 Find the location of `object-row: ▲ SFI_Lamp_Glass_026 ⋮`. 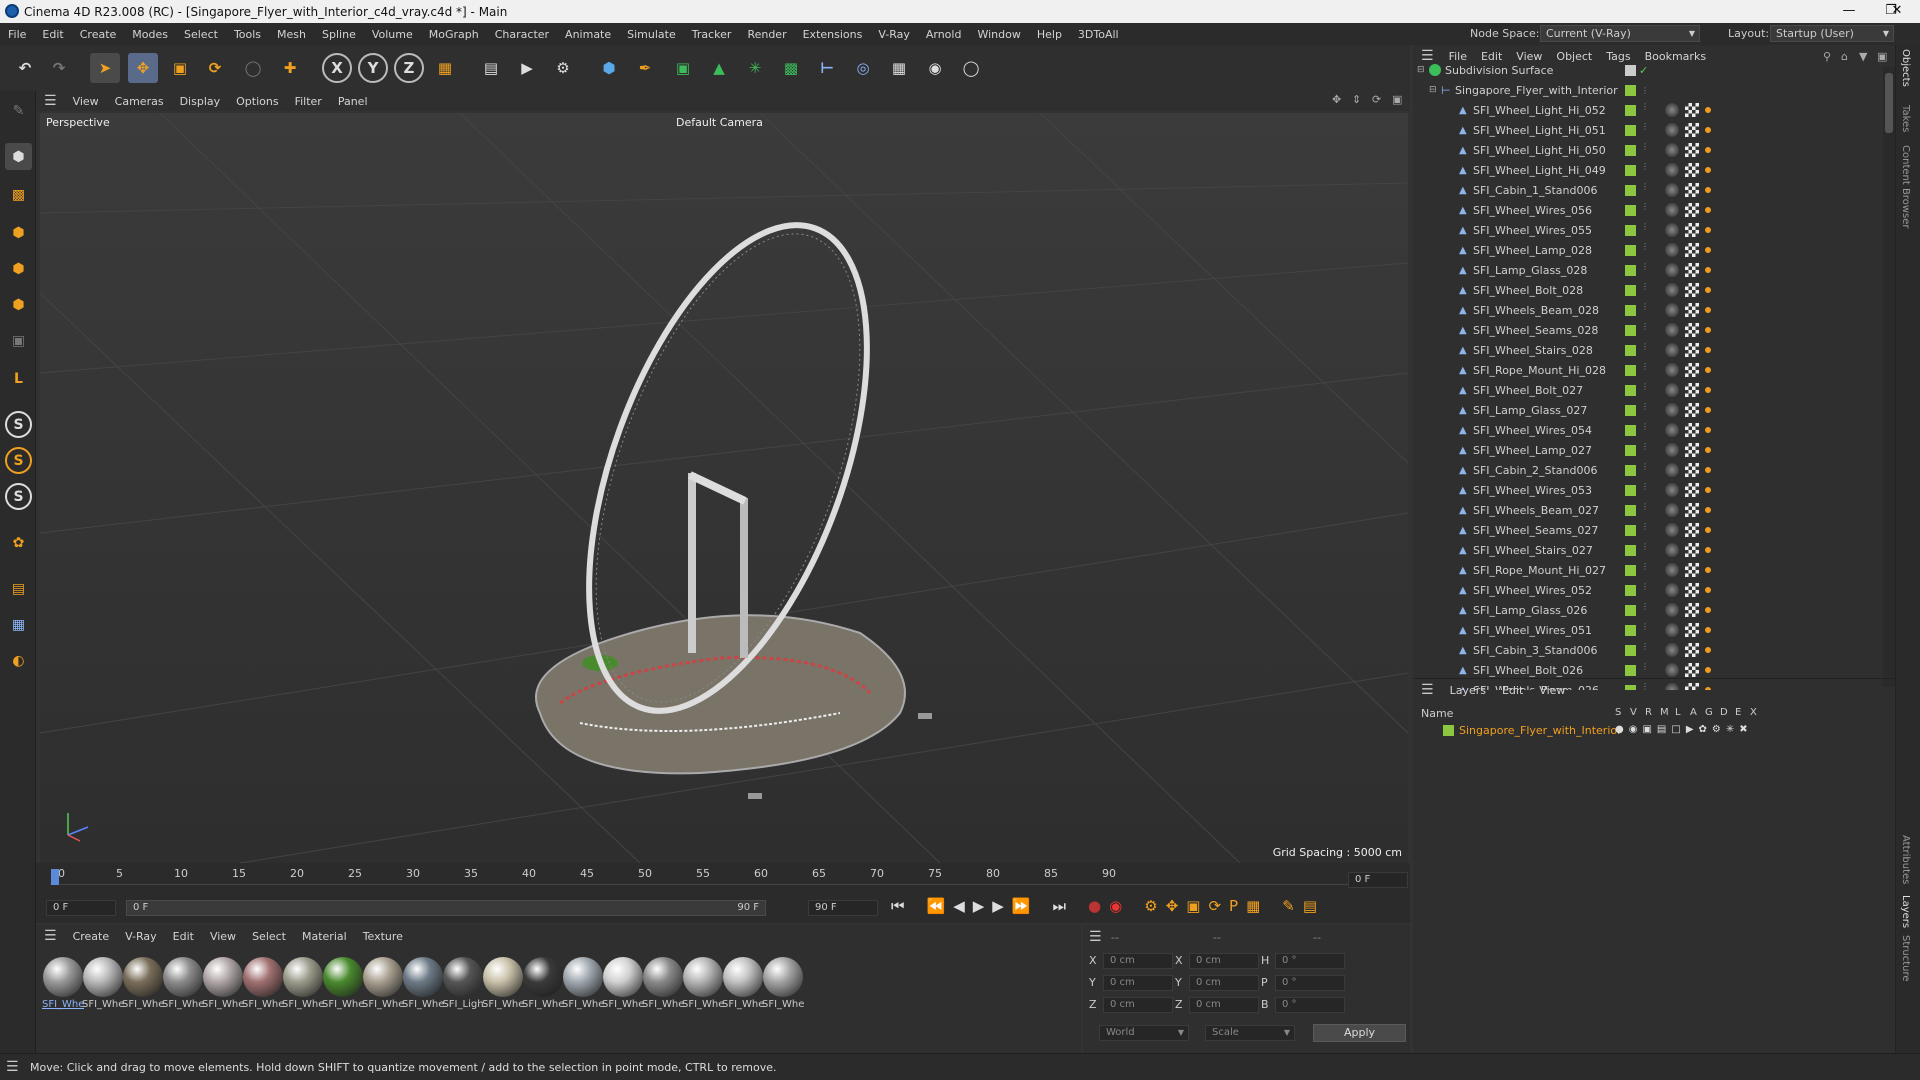

object-row: ▲ SFI_Lamp_Glass_026 ⋮ is located at coordinates (1648, 610).